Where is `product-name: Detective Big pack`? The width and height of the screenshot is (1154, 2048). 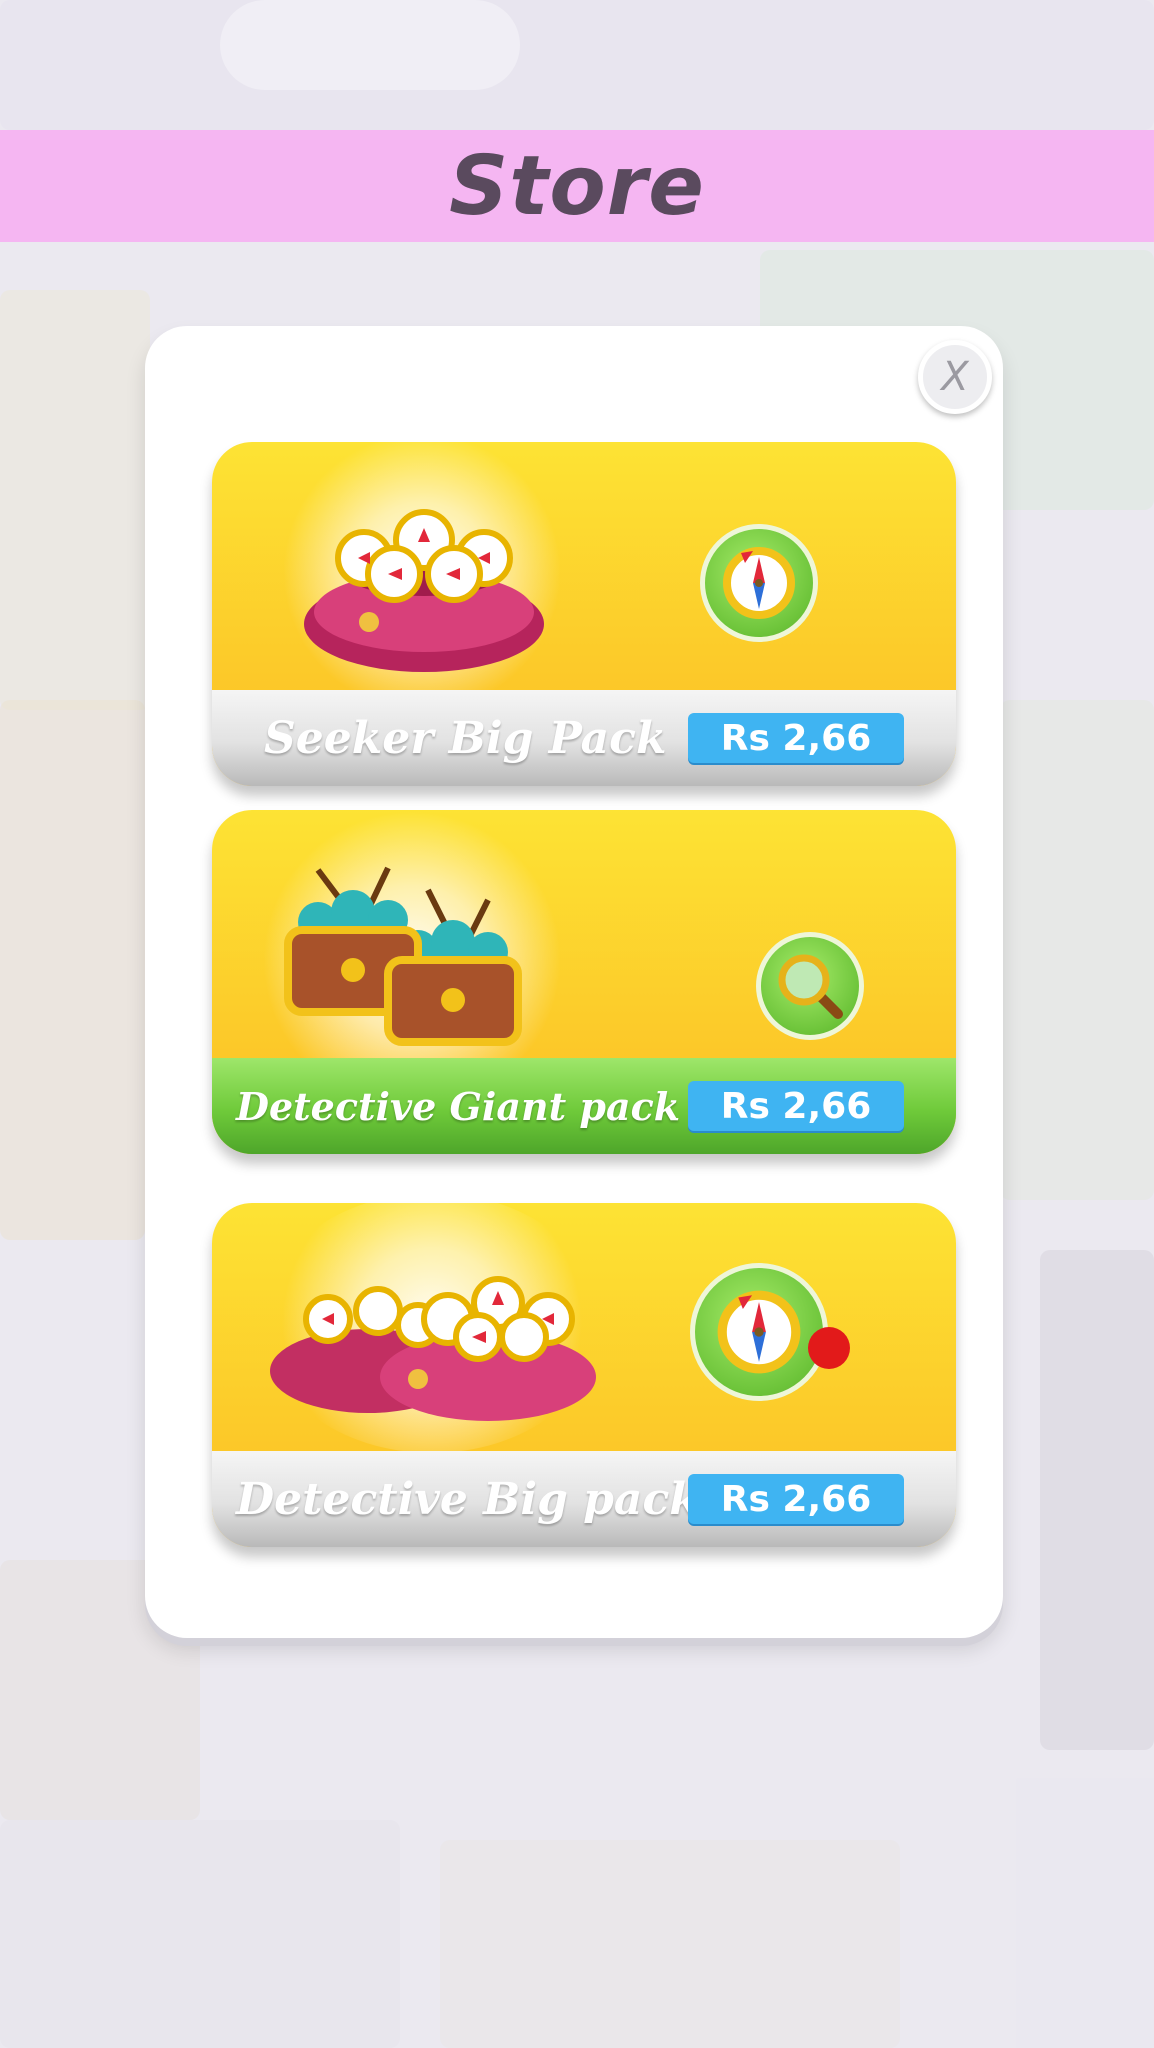
product-name: Detective Big pack is located at coordinates (468, 1499).